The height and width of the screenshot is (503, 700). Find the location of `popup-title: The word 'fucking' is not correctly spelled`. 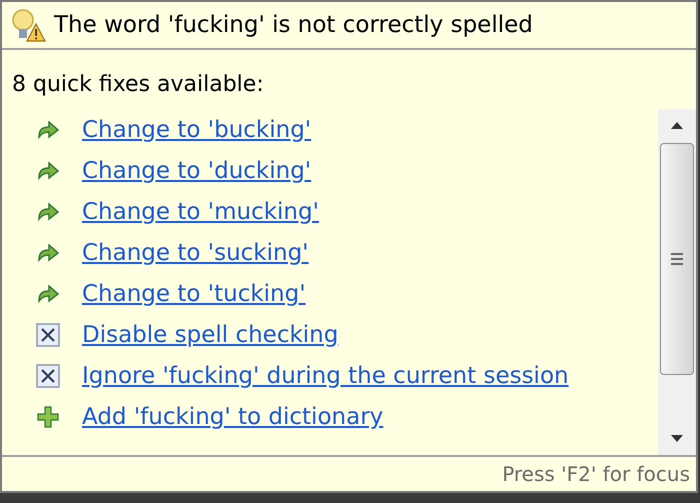

popup-title: The word 'fucking' is not correctly spelled is located at coordinates (293, 25).